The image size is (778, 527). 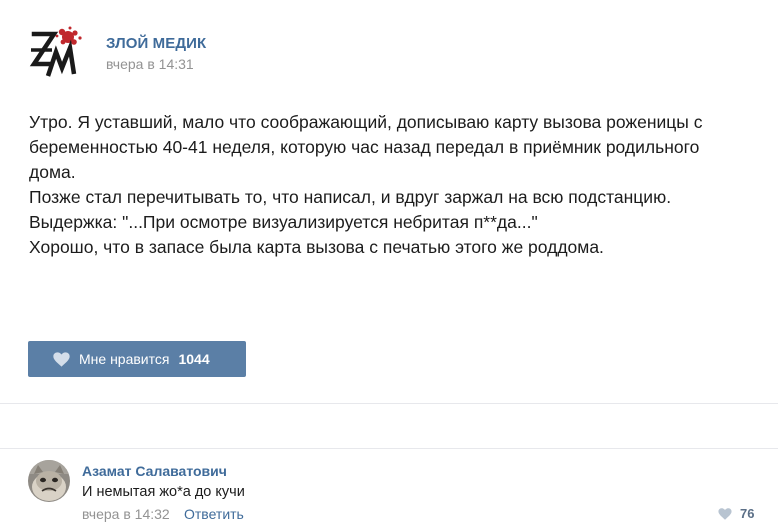 I want to click on post-time: вчера в 14:31, so click(x=150, y=64).